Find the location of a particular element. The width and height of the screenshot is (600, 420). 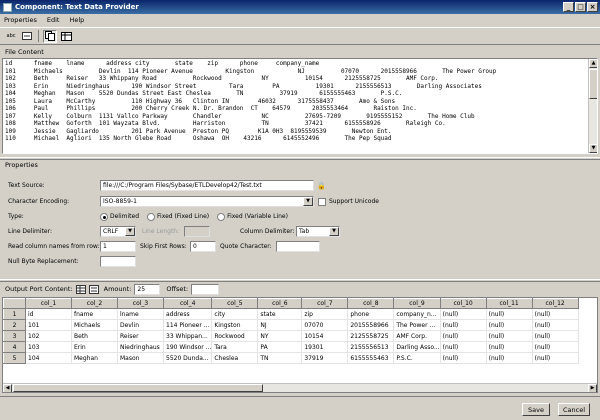

row-number: 2 is located at coordinates (14, 325).